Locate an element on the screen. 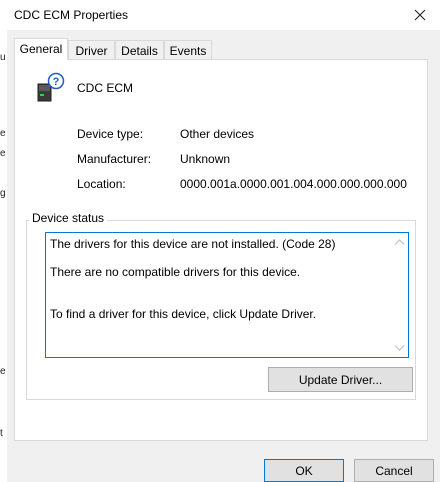 The image size is (440, 482). scroll-down-icon is located at coordinates (399, 348).